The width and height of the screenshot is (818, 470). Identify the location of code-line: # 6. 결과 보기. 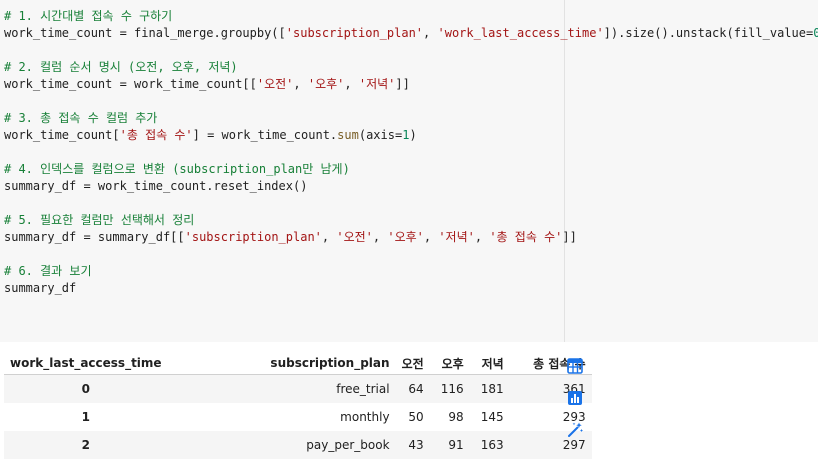
(411, 271).